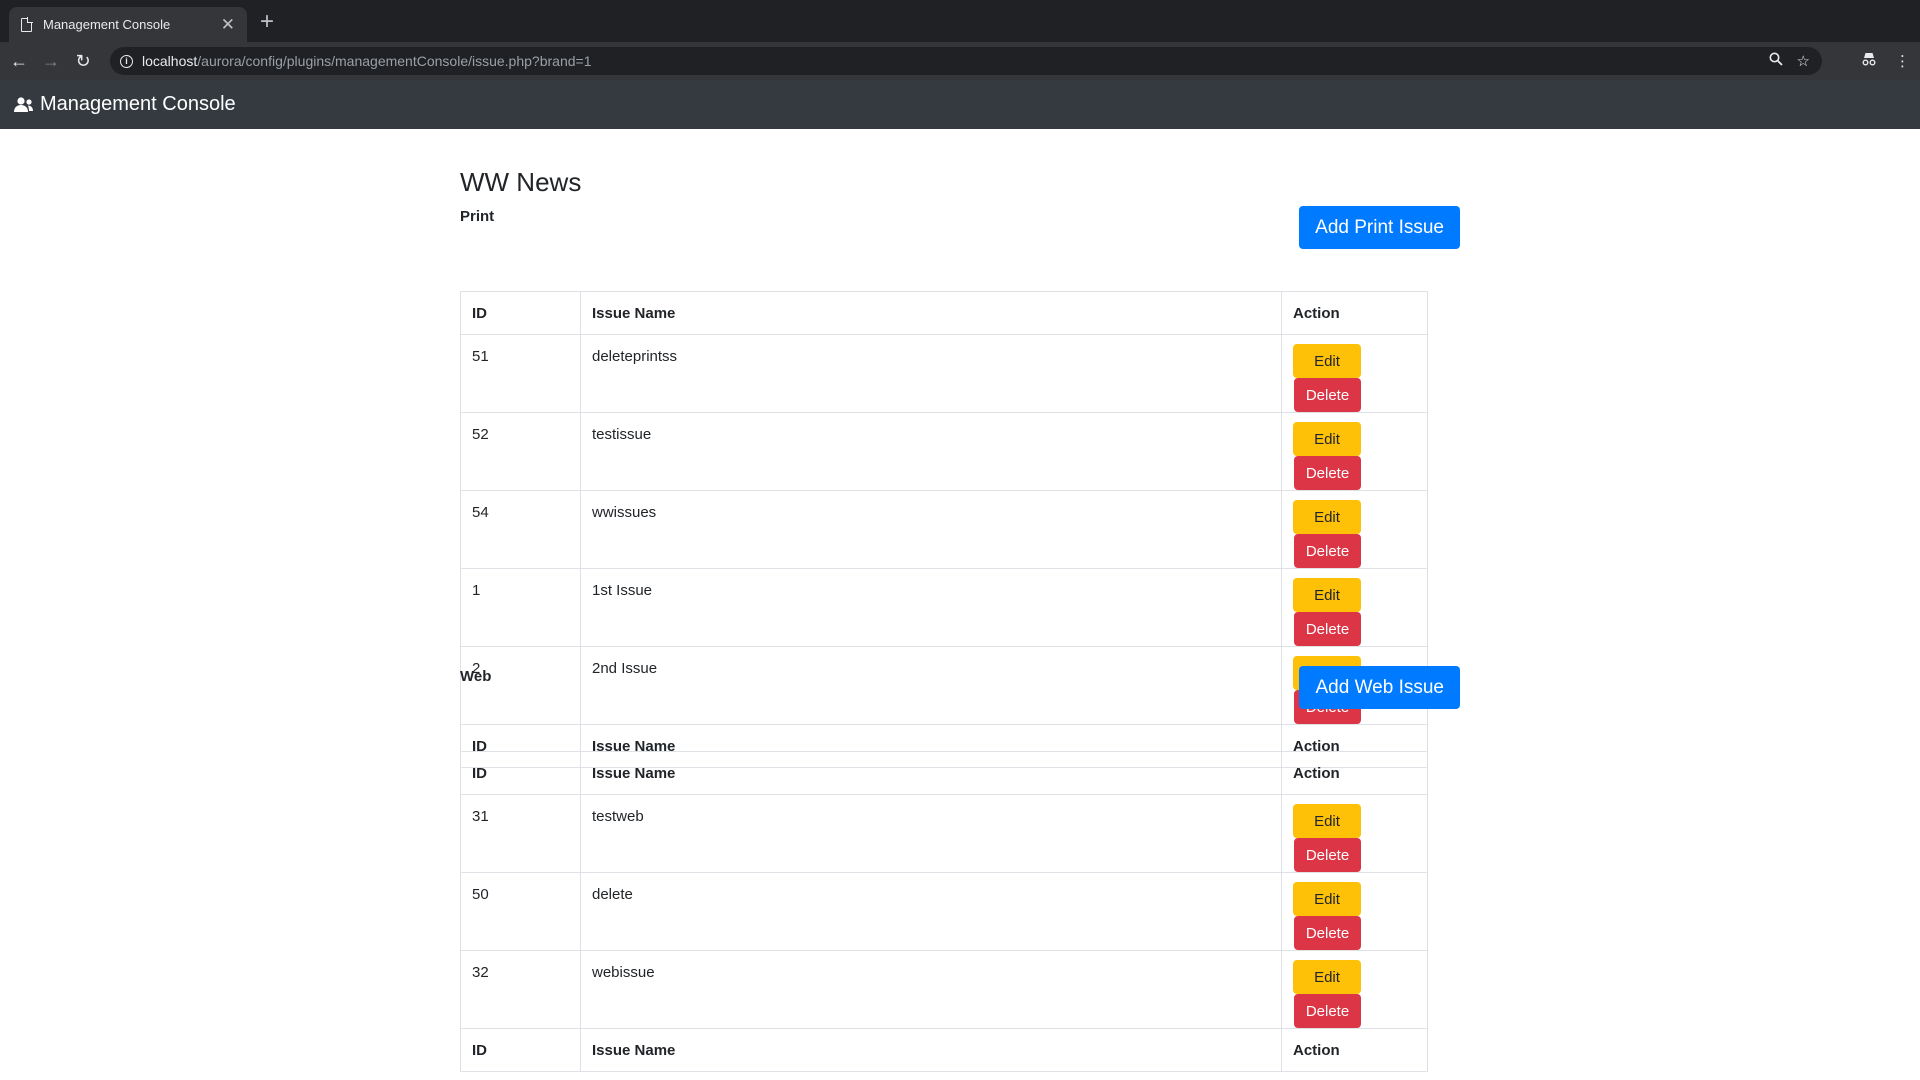  What do you see at coordinates (138, 104) in the screenshot?
I see `brand-text: Management Console` at bounding box center [138, 104].